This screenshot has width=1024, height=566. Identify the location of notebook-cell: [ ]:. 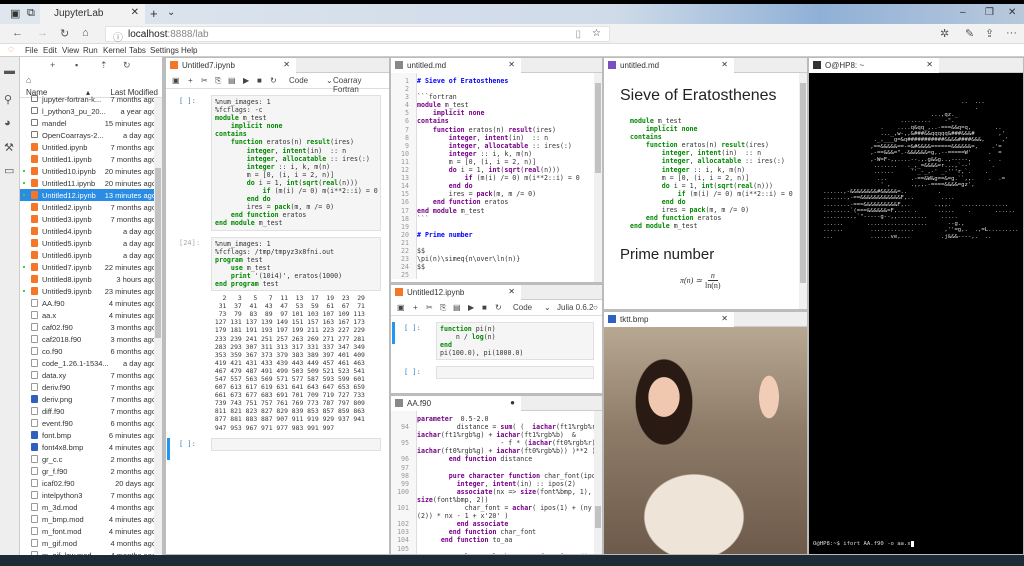
(274, 448).